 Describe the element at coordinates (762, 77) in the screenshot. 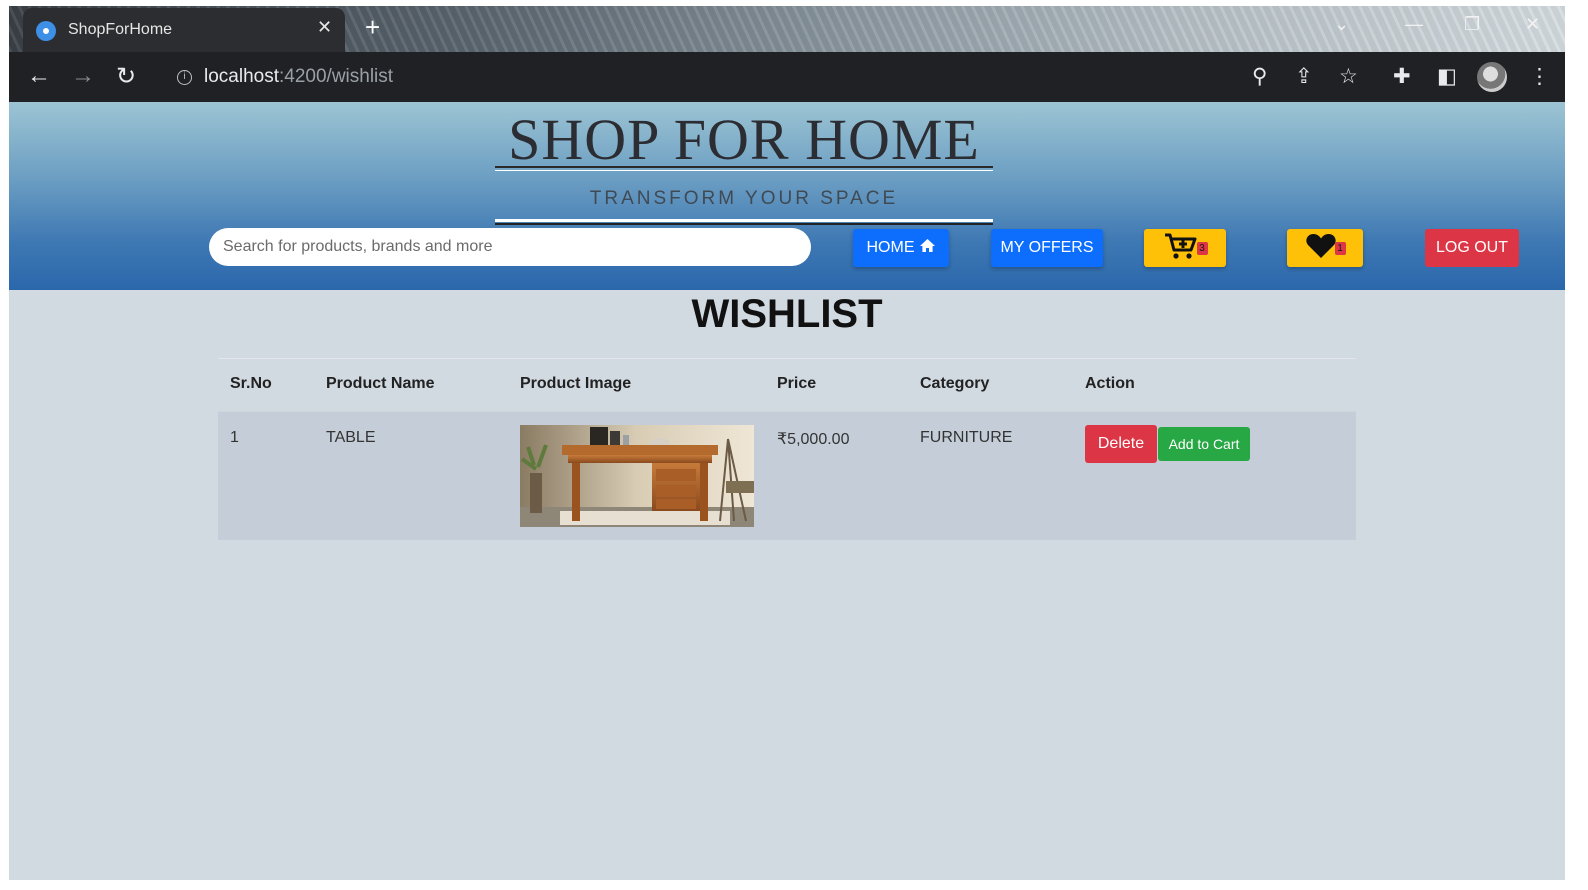

I see `omnibox: i localhost:4200/wishlist` at that location.